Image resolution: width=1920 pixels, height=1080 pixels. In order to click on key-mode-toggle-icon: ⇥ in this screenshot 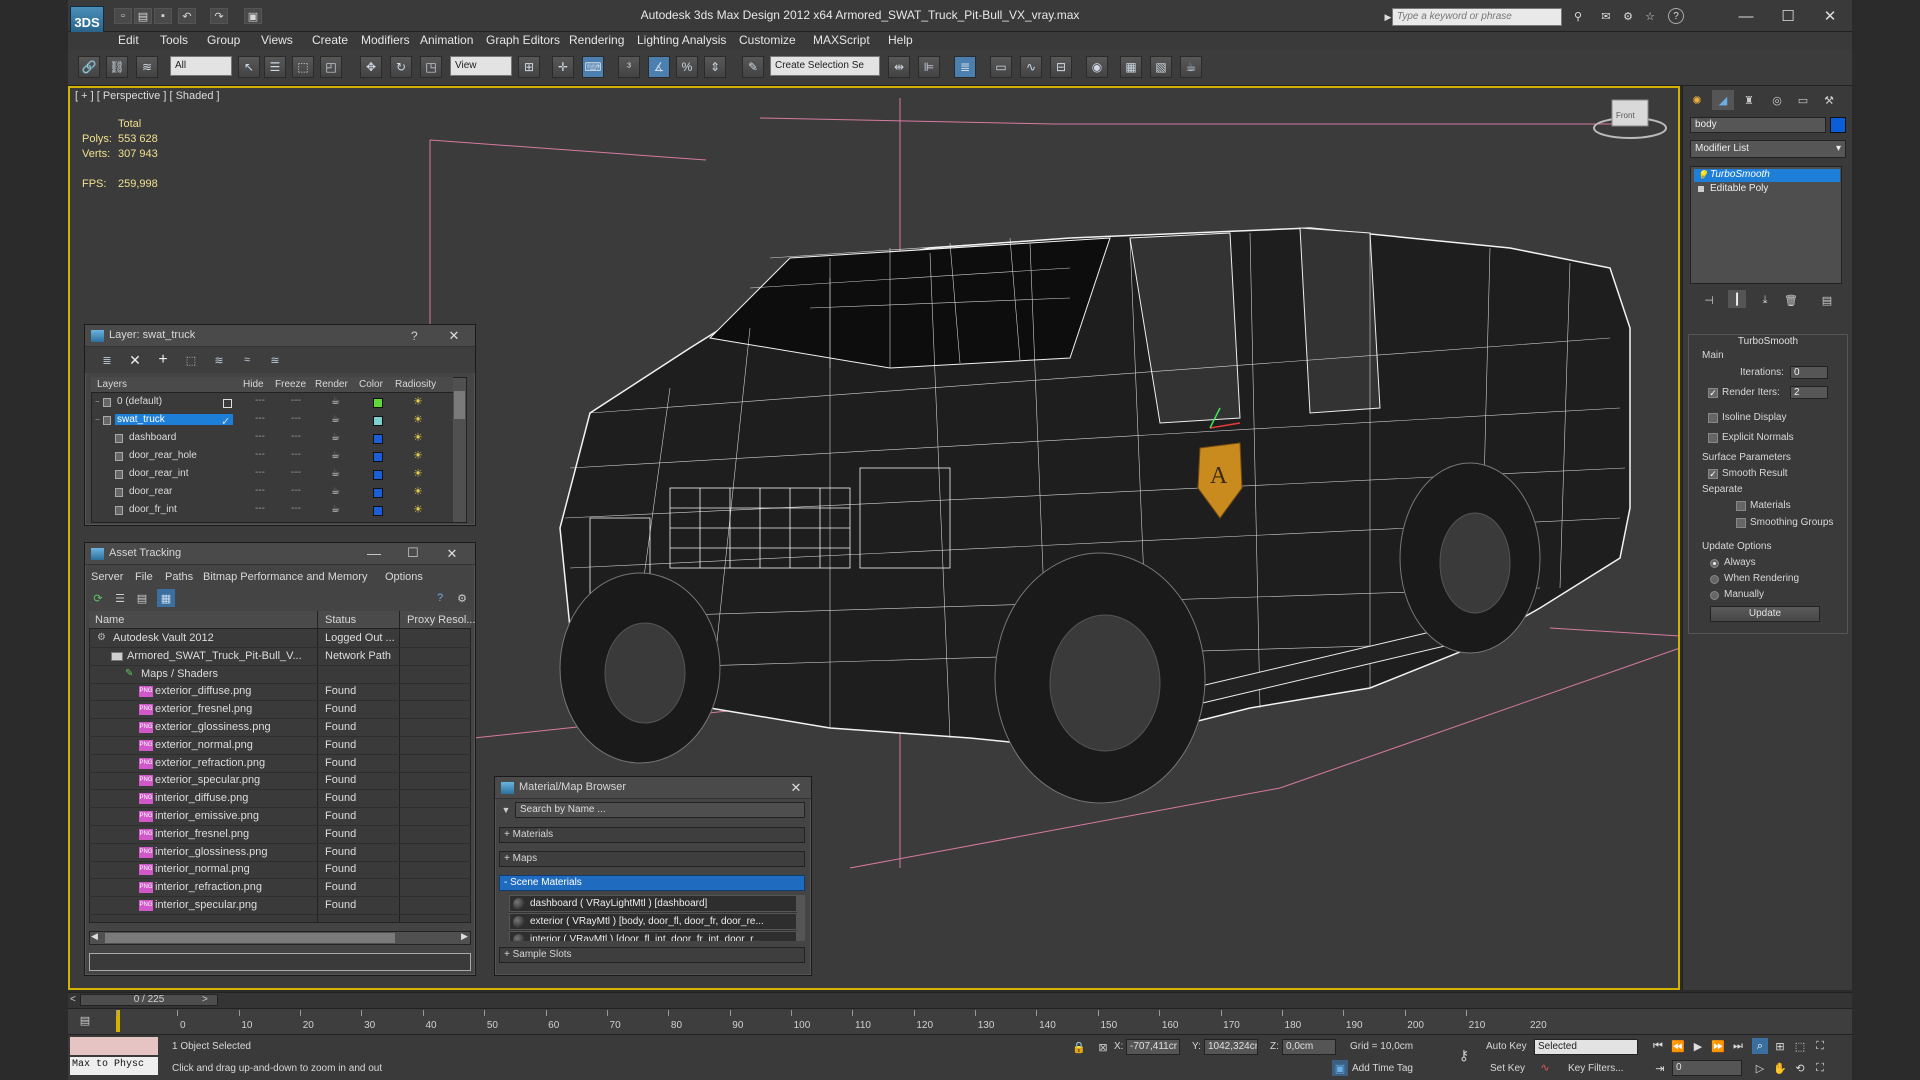, I will do `click(1660, 1068)`.